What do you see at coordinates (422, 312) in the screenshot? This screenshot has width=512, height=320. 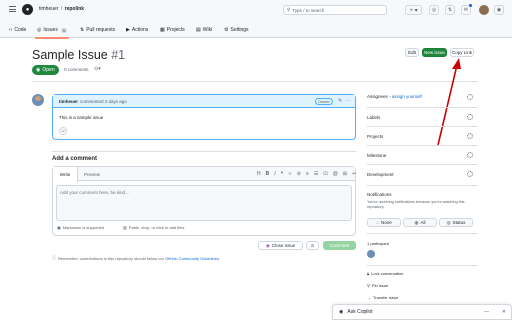 I see `ask-copilot-bar: ◉ Ask Copilot — ✕` at bounding box center [422, 312].